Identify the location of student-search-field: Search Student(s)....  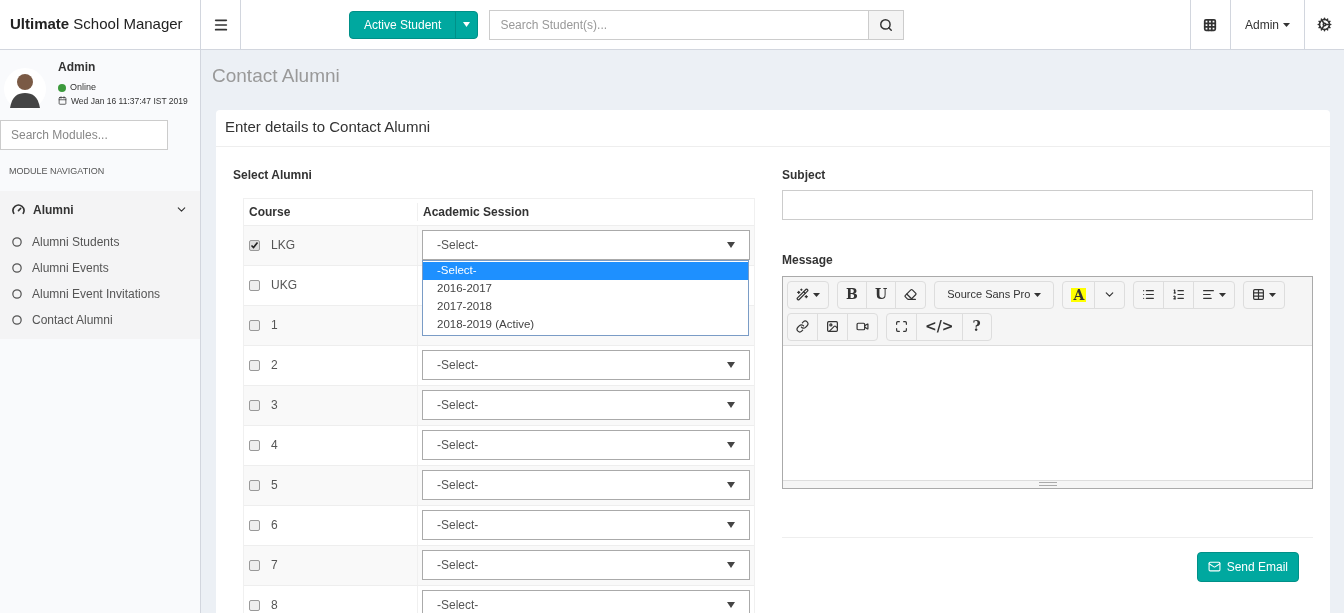
(679, 24).